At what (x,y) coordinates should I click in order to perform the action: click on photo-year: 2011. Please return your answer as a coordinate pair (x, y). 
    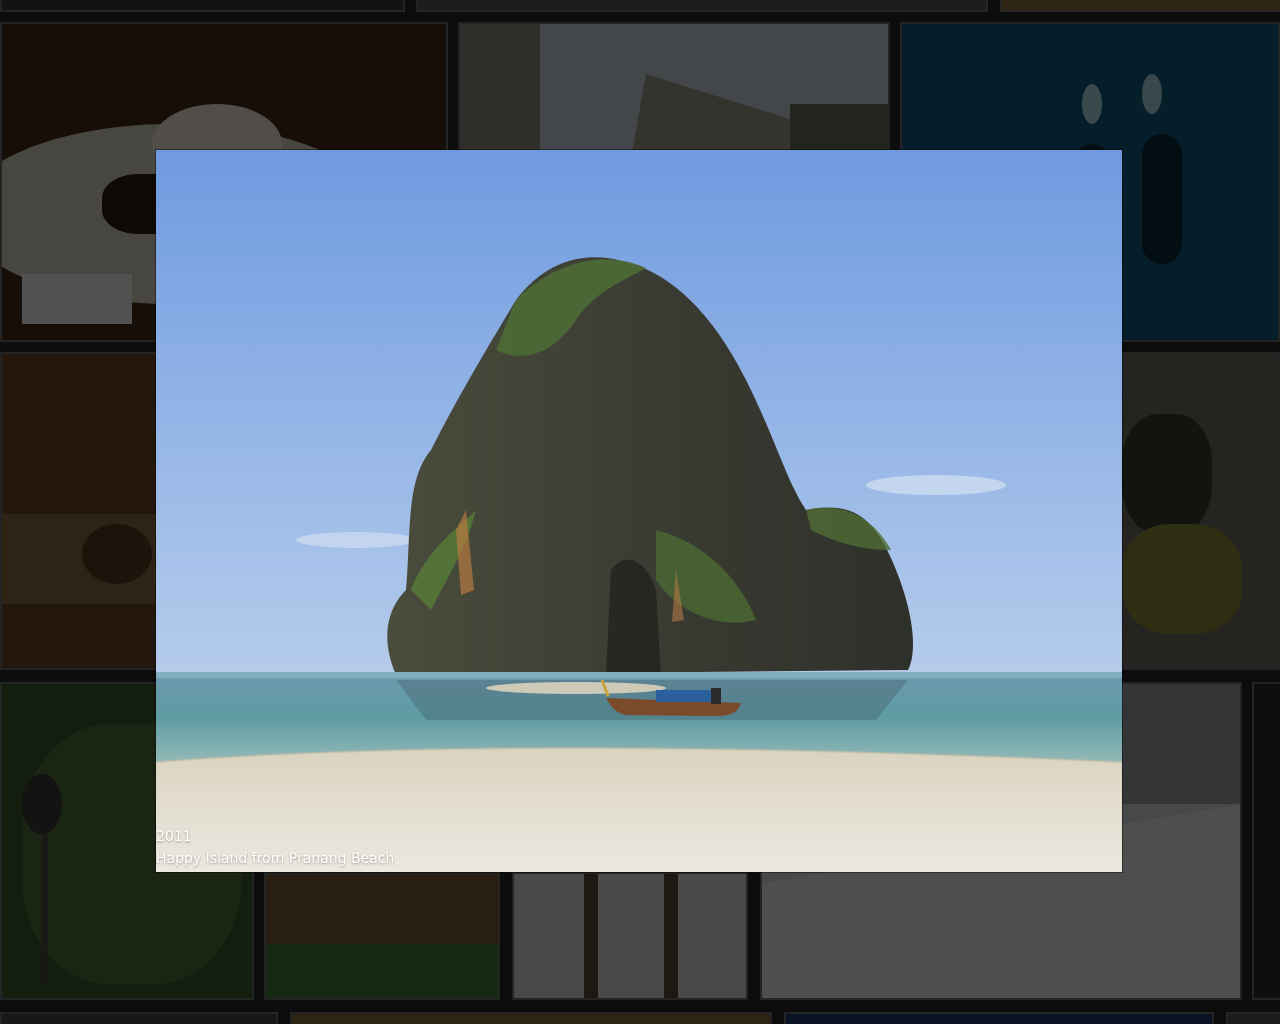
    Looking at the image, I should click on (174, 837).